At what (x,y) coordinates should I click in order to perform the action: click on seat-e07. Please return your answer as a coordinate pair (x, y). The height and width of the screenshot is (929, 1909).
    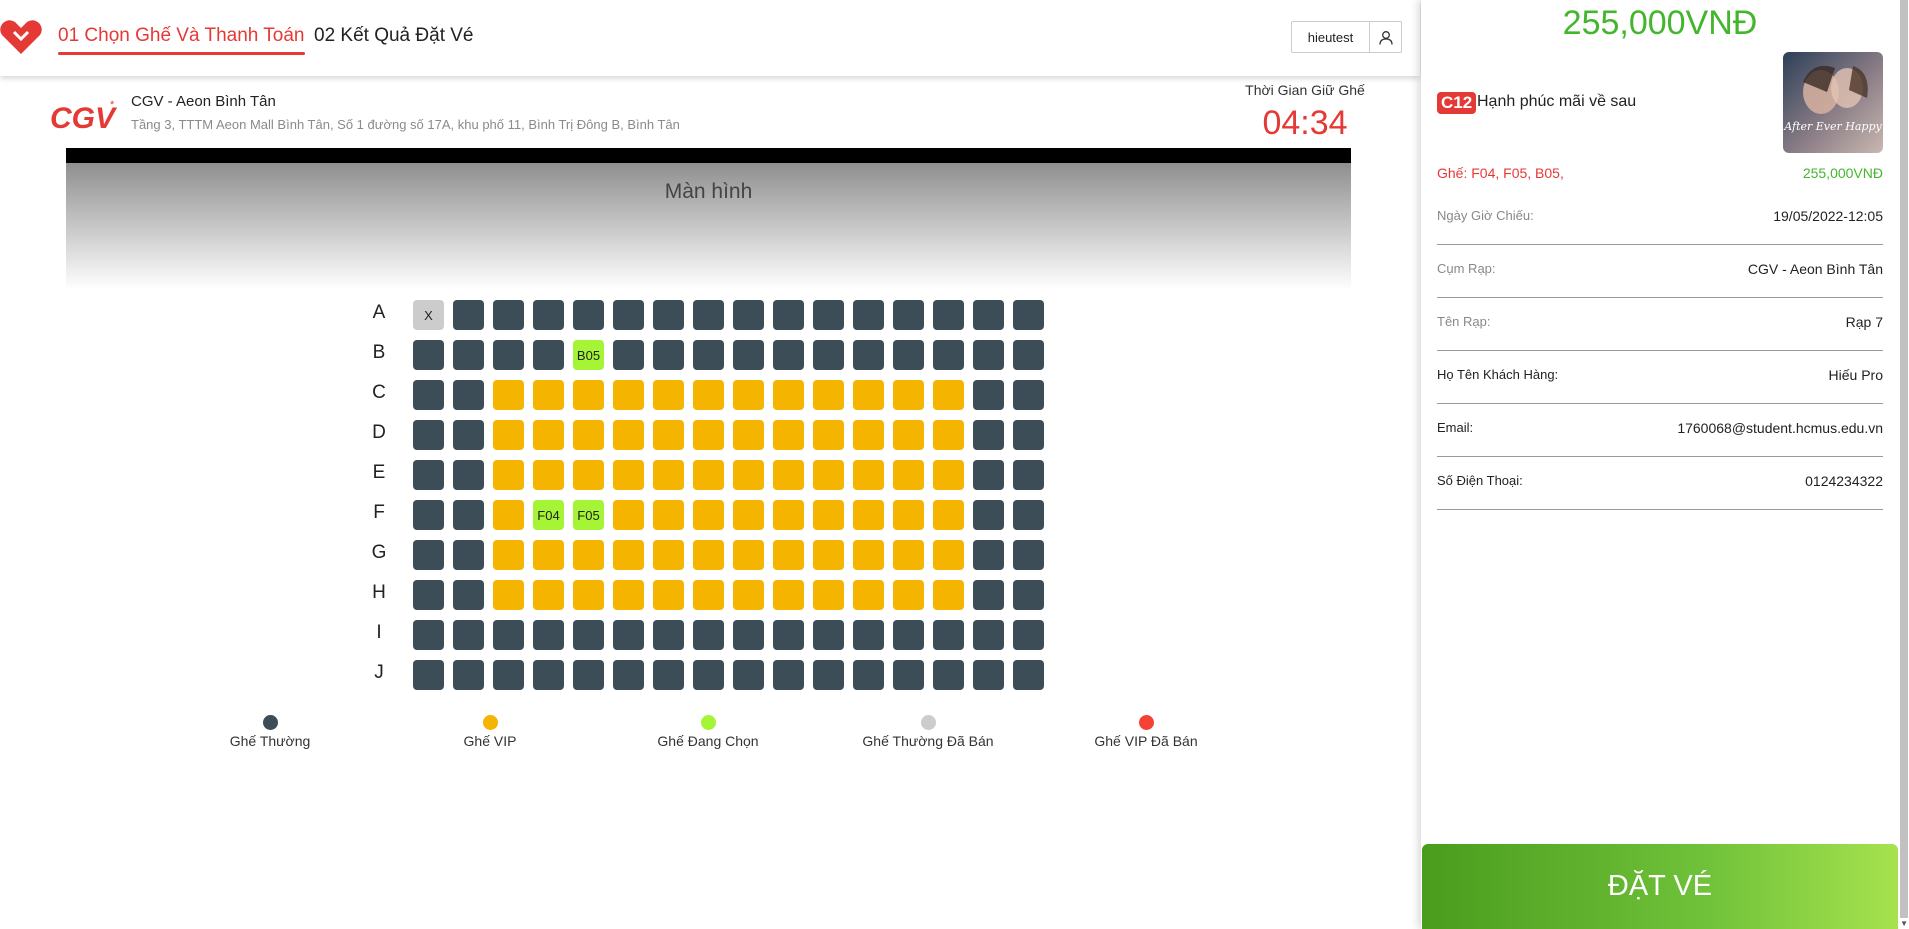
    Looking at the image, I should click on (668, 475).